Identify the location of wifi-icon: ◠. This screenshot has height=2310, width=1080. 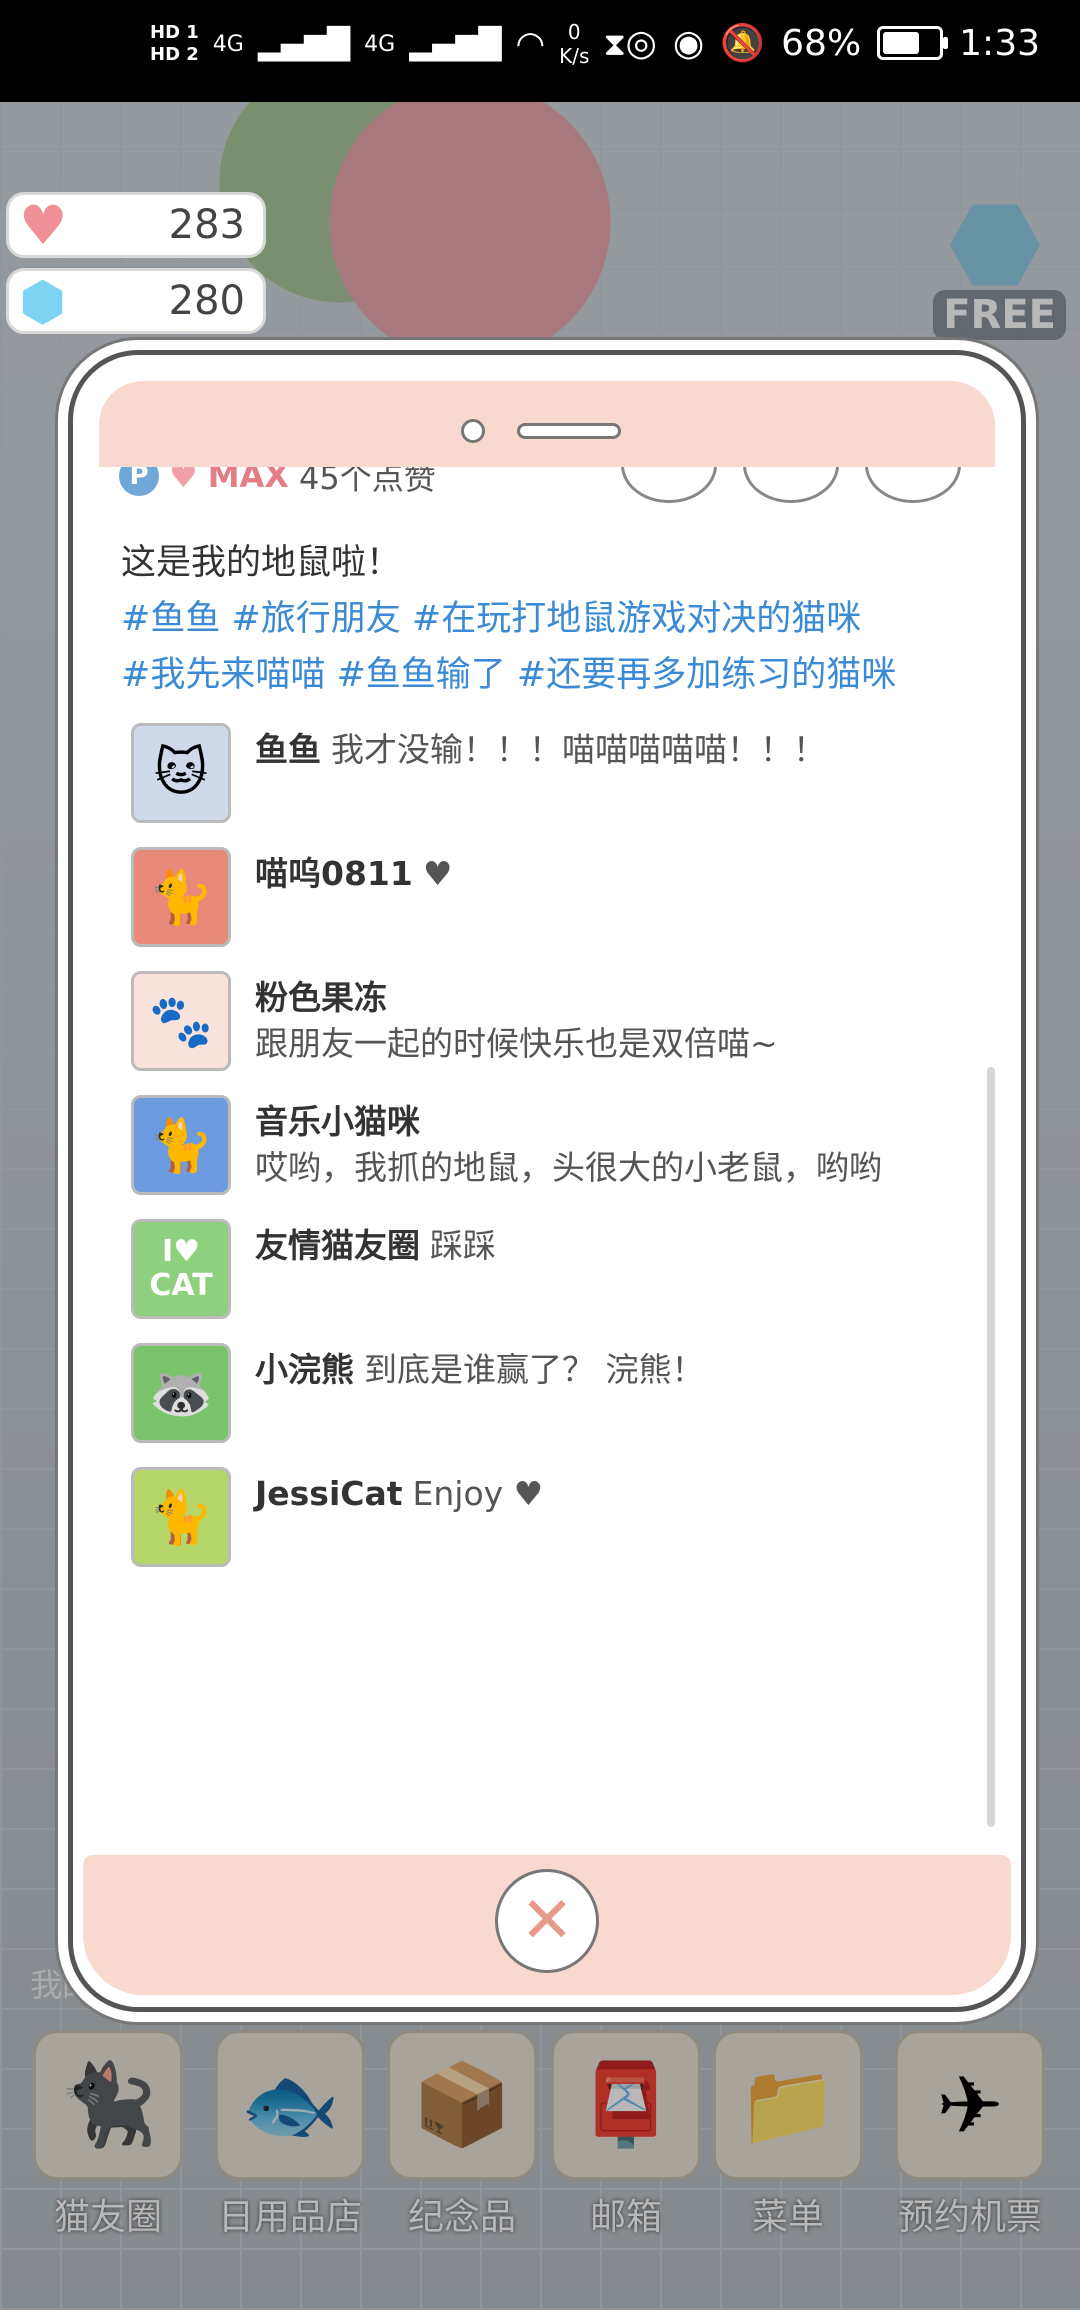
(530, 44).